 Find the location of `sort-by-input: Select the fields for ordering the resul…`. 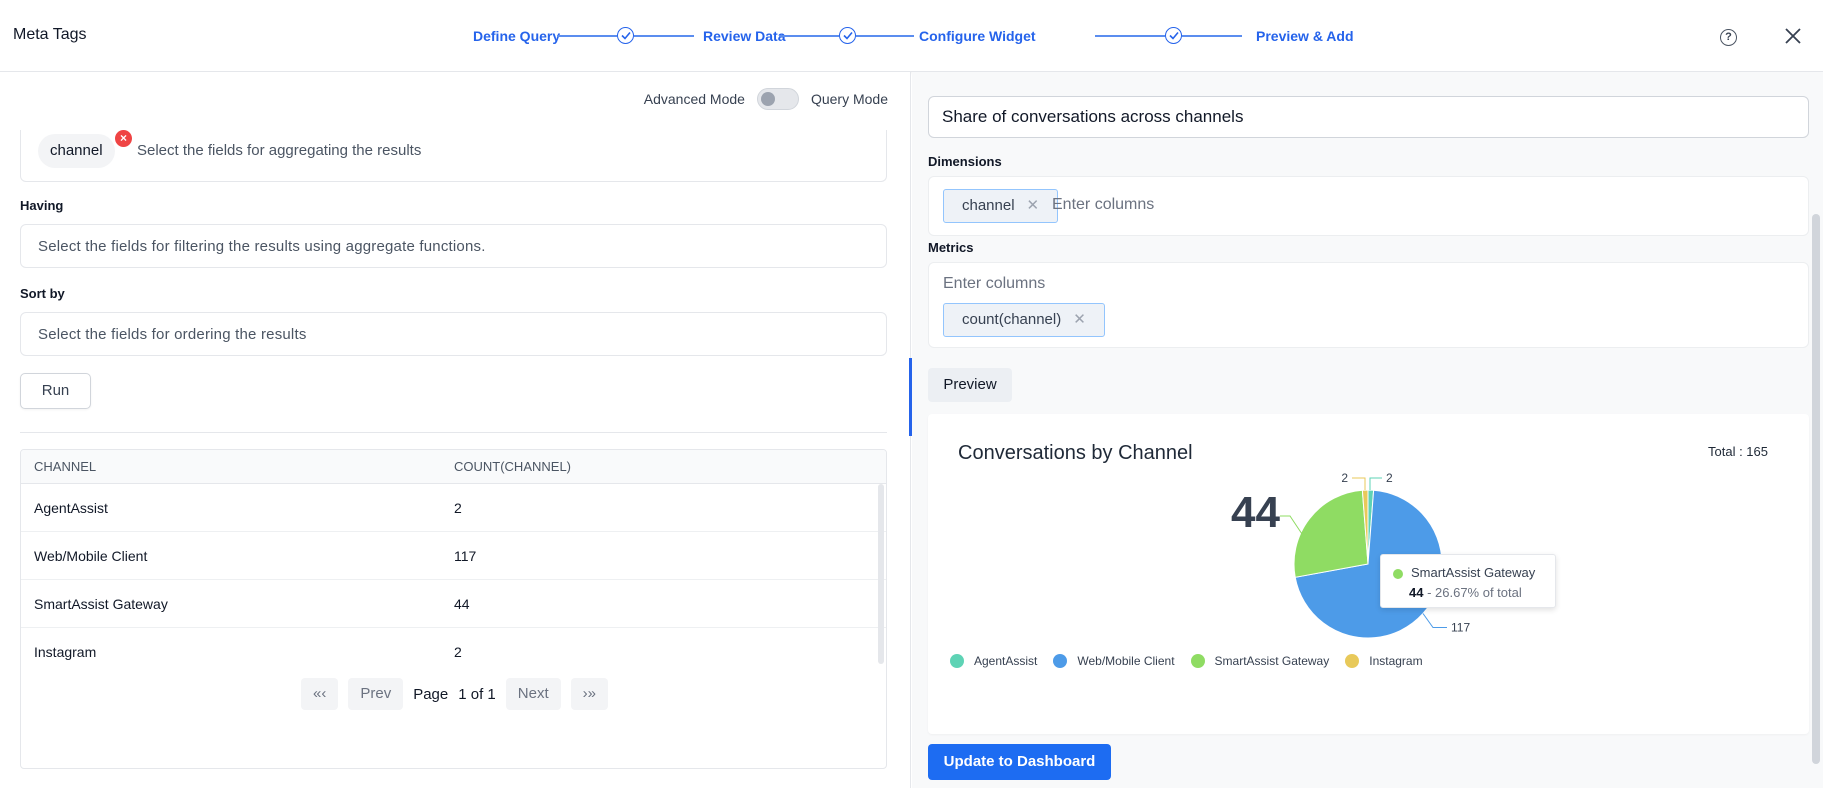

sort-by-input: Select the fields for ordering the resul… is located at coordinates (453, 334).